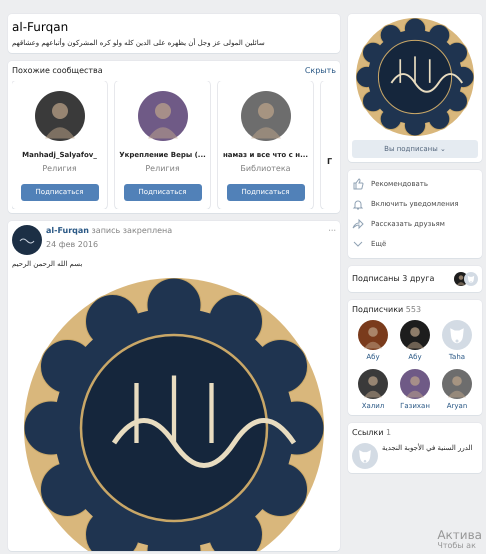  What do you see at coordinates (471, 279) in the screenshot?
I see `friend-avatar` at bounding box center [471, 279].